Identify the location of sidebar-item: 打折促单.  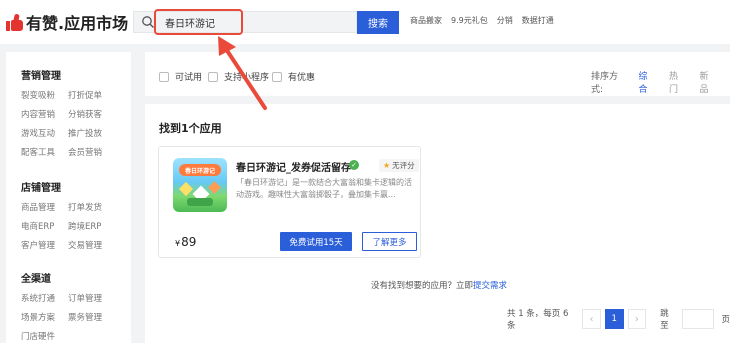
(91, 95).